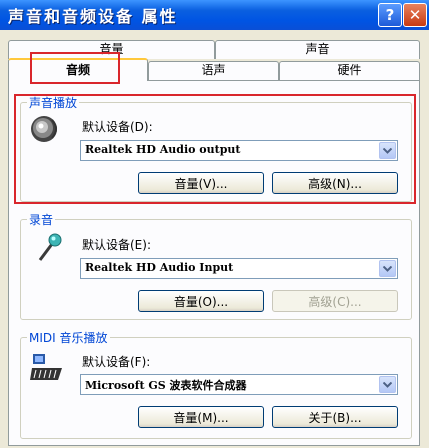  I want to click on keyboard-icon, so click(46, 367).